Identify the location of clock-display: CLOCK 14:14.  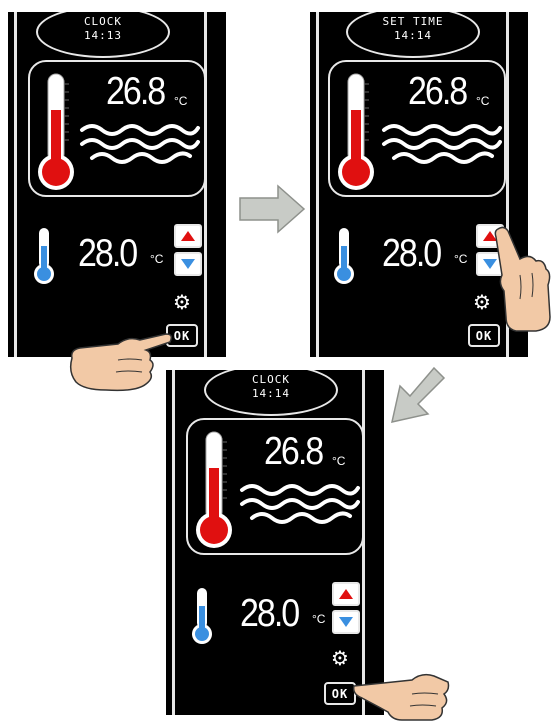
(271, 393).